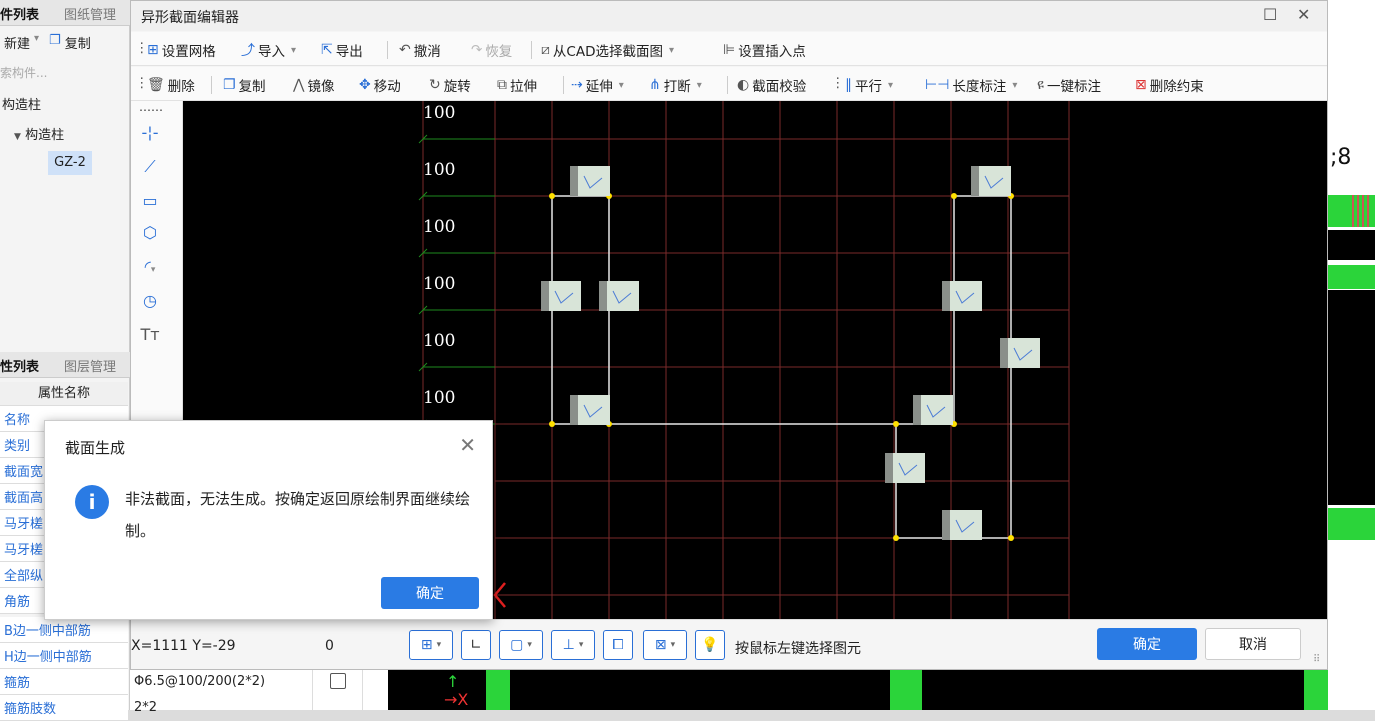 The width and height of the screenshot is (1375, 721). I want to click on break-button: ⋔ 打断 ▾, so click(675, 85).